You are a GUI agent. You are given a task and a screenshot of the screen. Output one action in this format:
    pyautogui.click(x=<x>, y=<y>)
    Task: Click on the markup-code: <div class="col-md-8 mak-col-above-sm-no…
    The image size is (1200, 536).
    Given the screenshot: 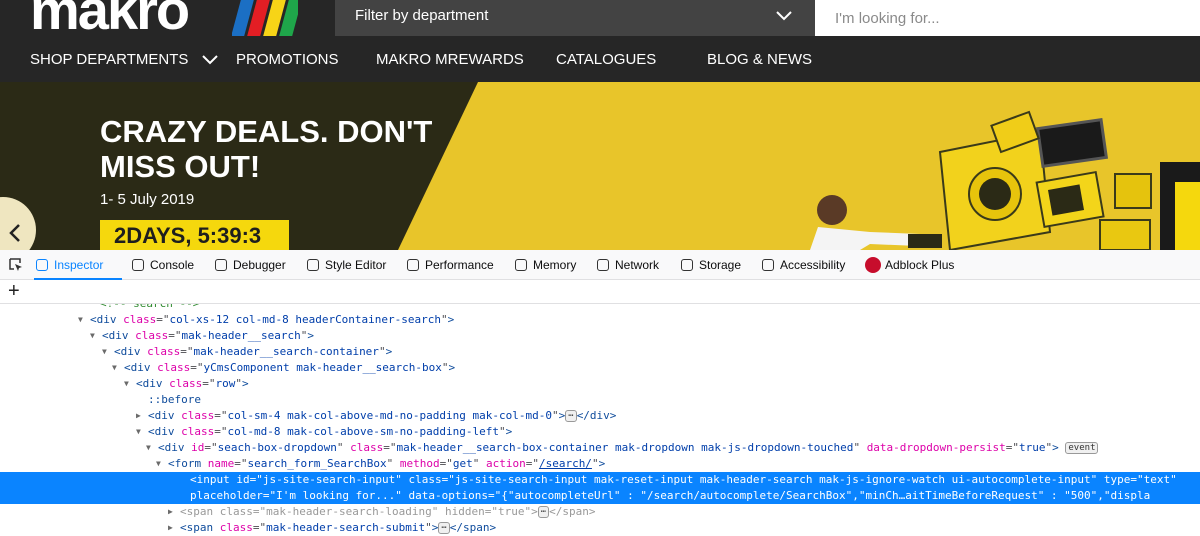 What is the action you would take?
    pyautogui.click(x=330, y=431)
    